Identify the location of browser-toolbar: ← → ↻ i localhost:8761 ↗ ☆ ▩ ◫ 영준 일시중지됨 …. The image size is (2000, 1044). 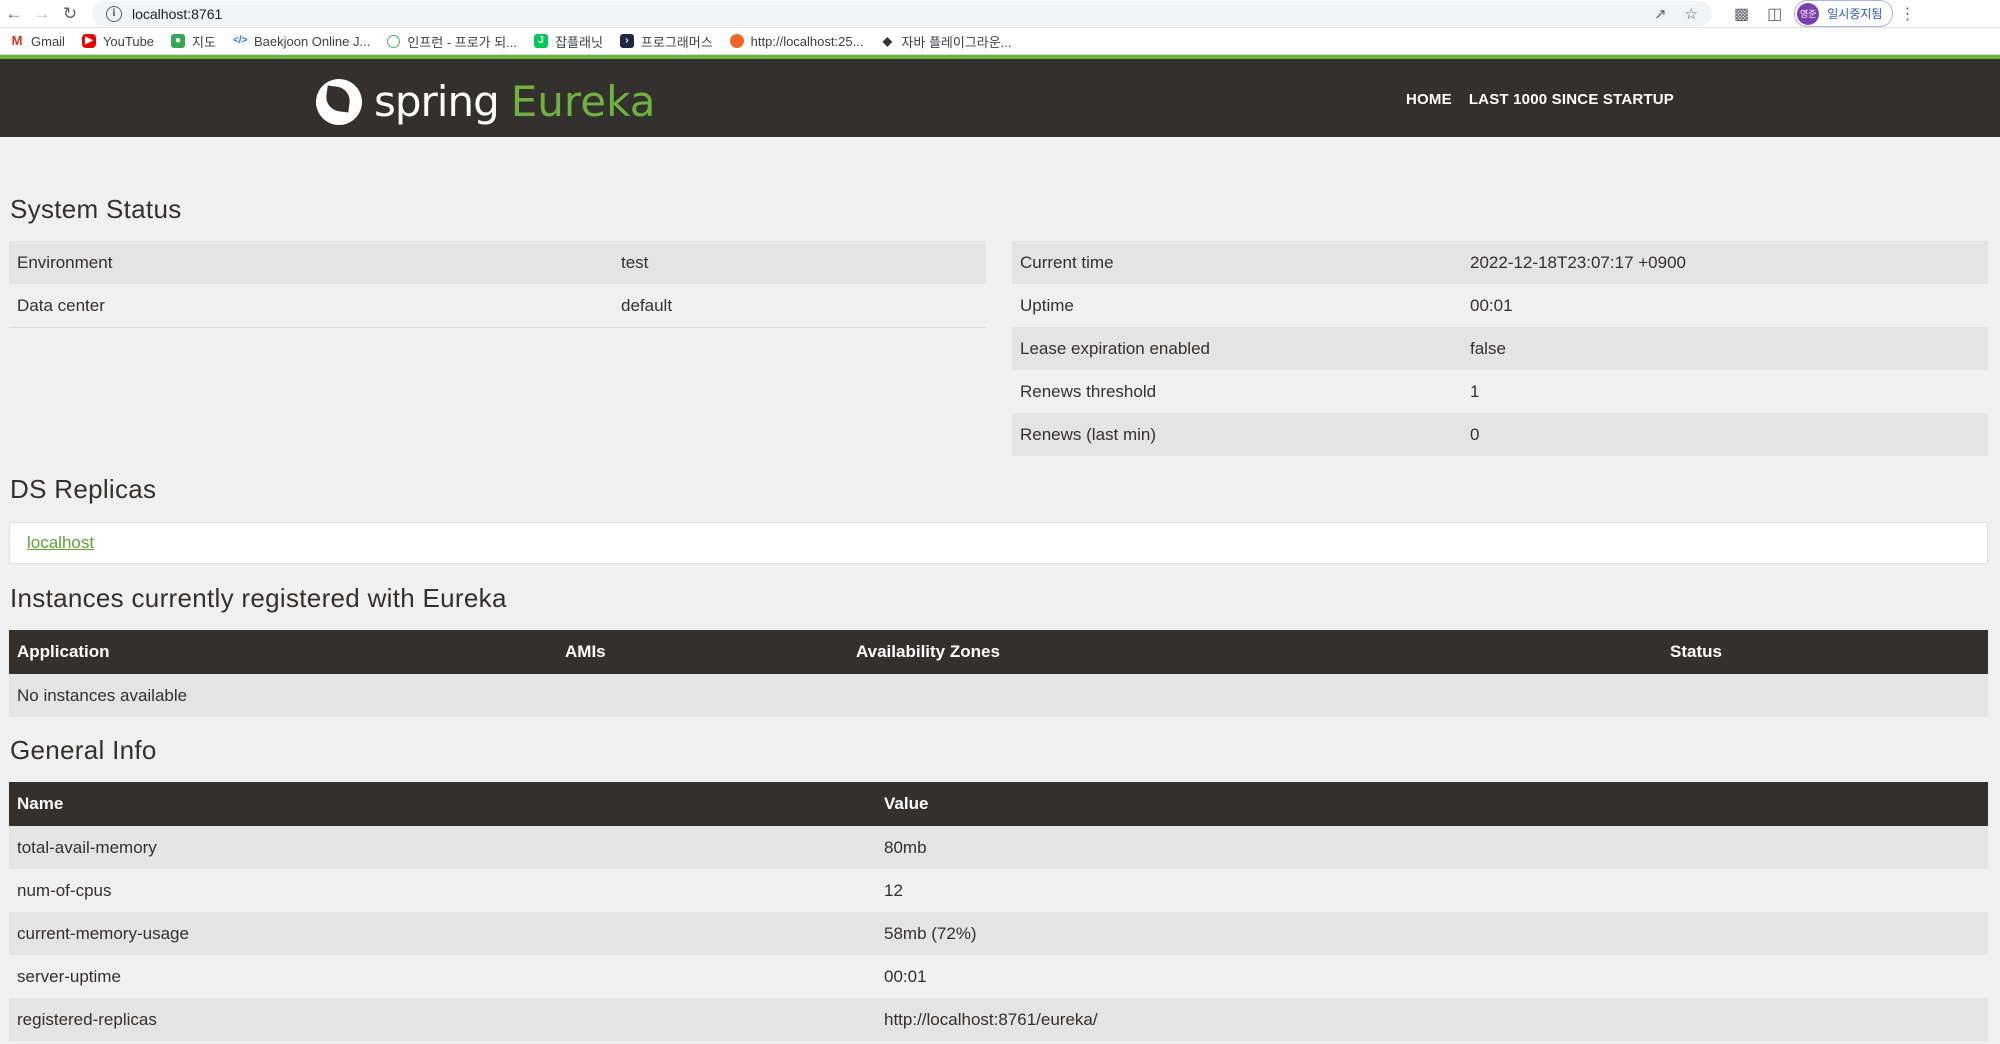
(1000, 14).